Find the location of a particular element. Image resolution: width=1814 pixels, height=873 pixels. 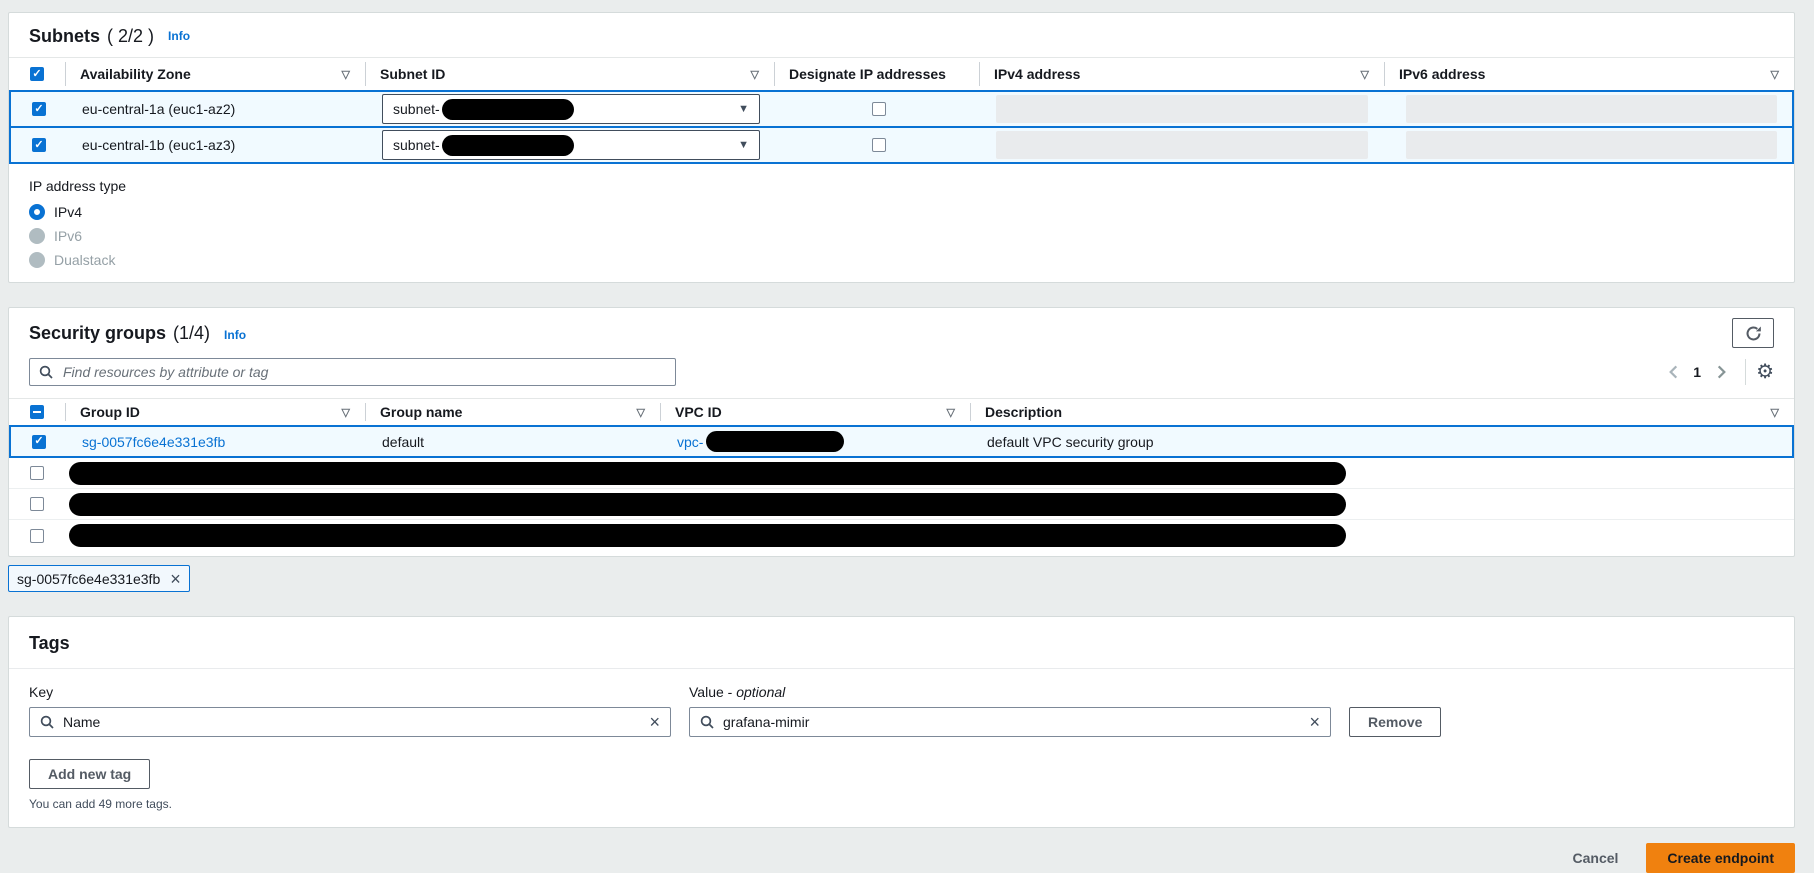

security-groups-filter is located at coordinates (352, 372).